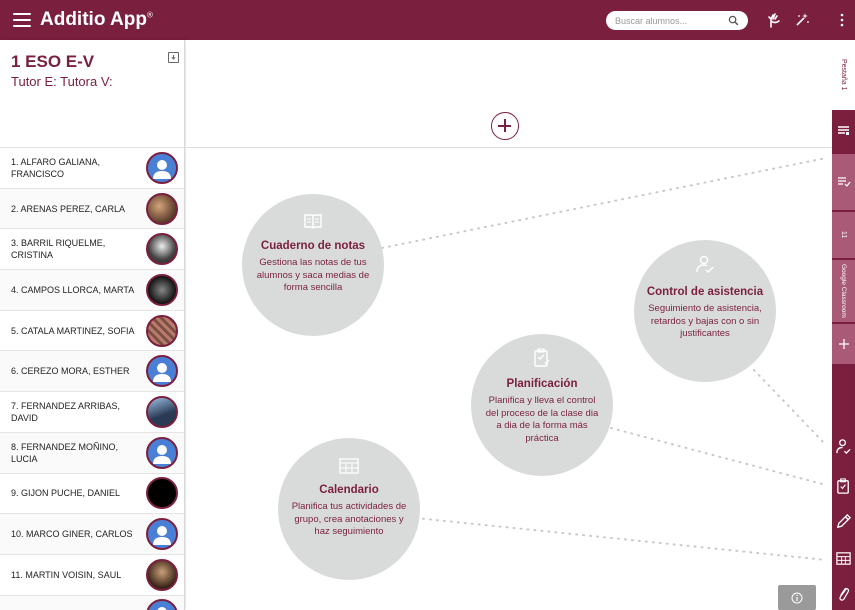 This screenshot has width=855, height=610. Describe the element at coordinates (73, 330) in the screenshot. I see `student-name: 5. CATALA MARTINEZ, SOFIA` at that location.